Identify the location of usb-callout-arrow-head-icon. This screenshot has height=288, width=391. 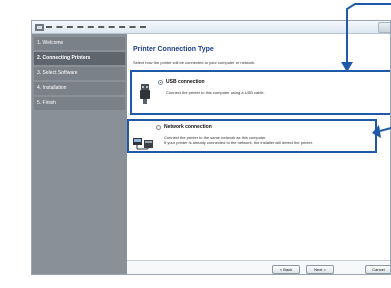
(347, 67).